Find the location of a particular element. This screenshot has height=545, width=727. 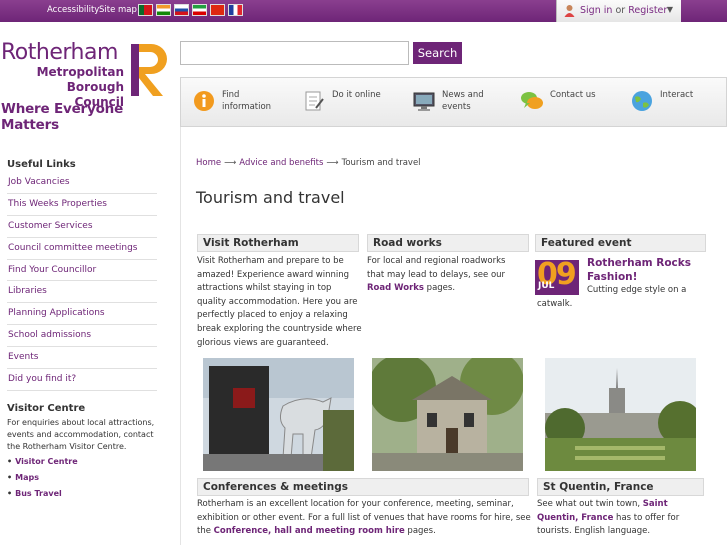

flag-india-icon is located at coordinates (163, 10).